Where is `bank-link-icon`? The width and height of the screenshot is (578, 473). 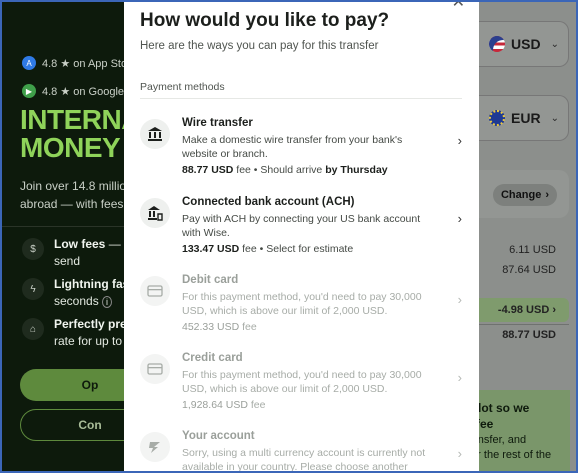
bank-link-icon is located at coordinates (155, 213).